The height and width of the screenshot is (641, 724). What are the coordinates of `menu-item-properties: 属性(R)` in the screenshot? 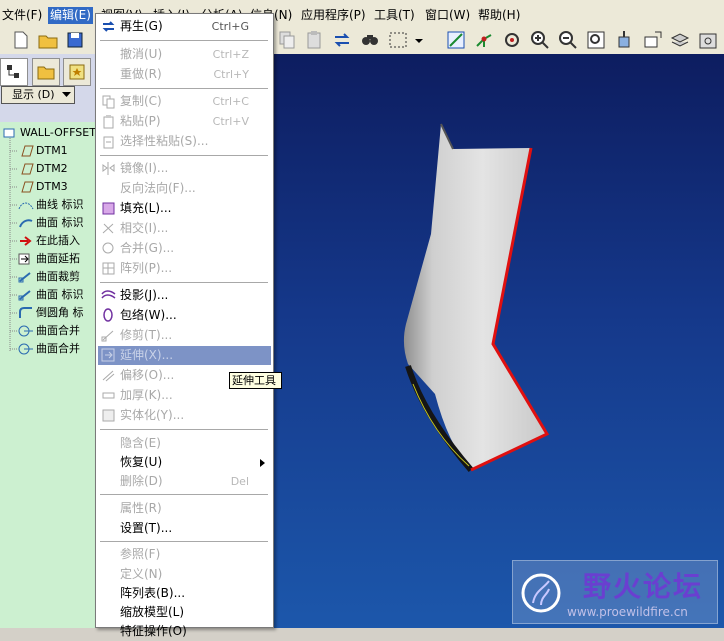 It's located at (184, 508).